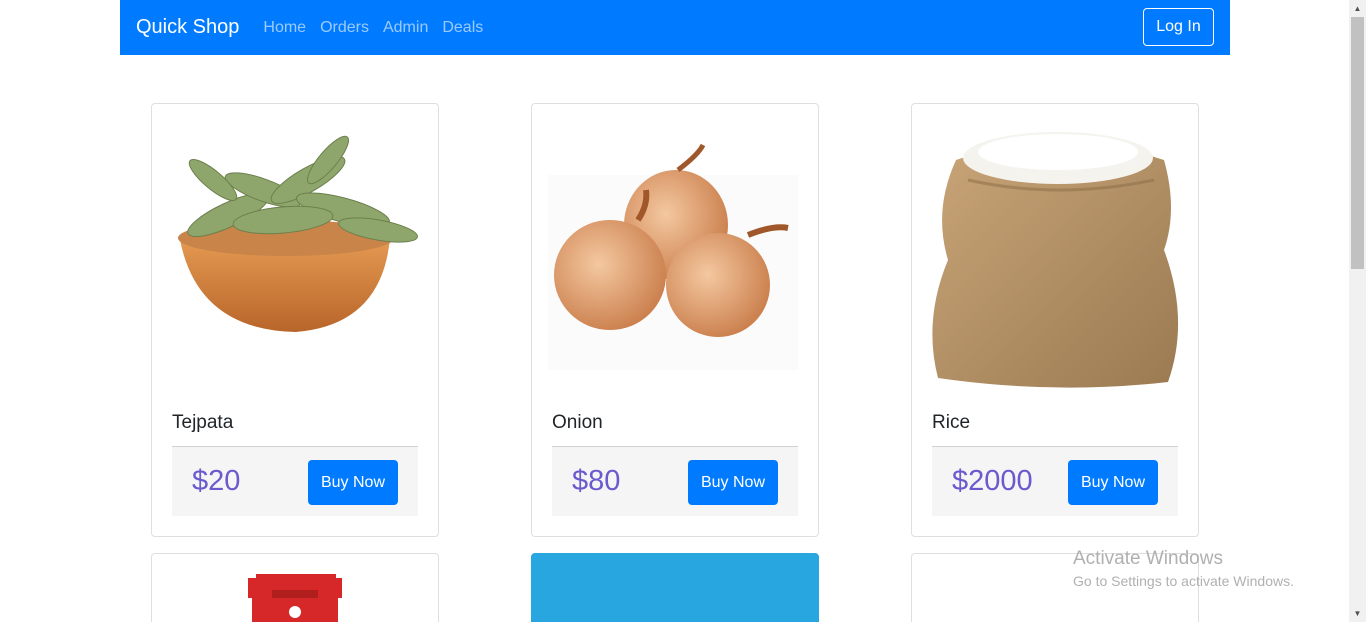 The height and width of the screenshot is (622, 1366). What do you see at coordinates (1357, 8) in the screenshot?
I see `scroll-up-arrow-icon: ▲` at bounding box center [1357, 8].